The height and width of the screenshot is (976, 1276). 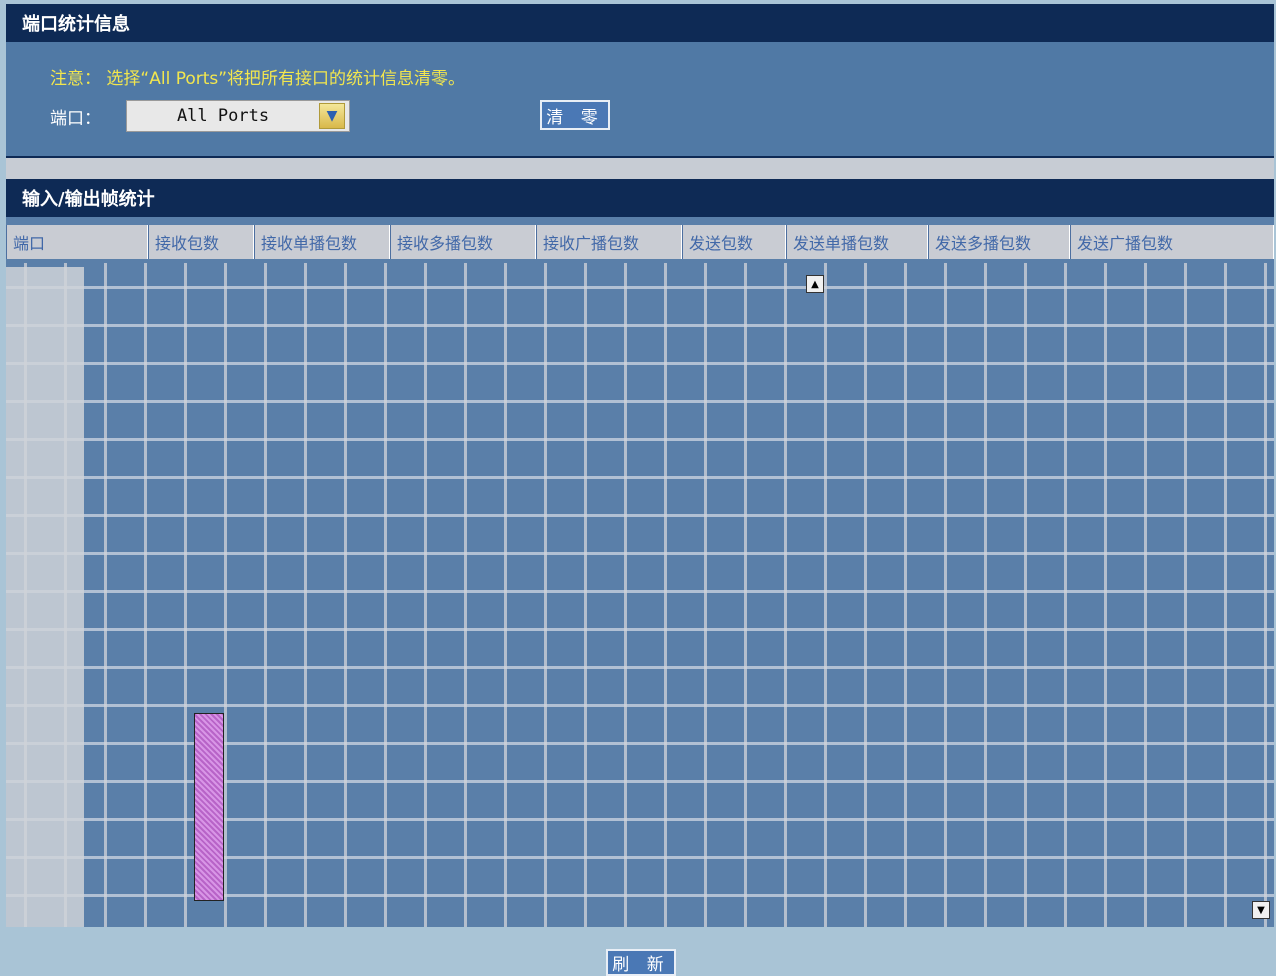 I want to click on col-port: 端口, so click(x=77, y=242).